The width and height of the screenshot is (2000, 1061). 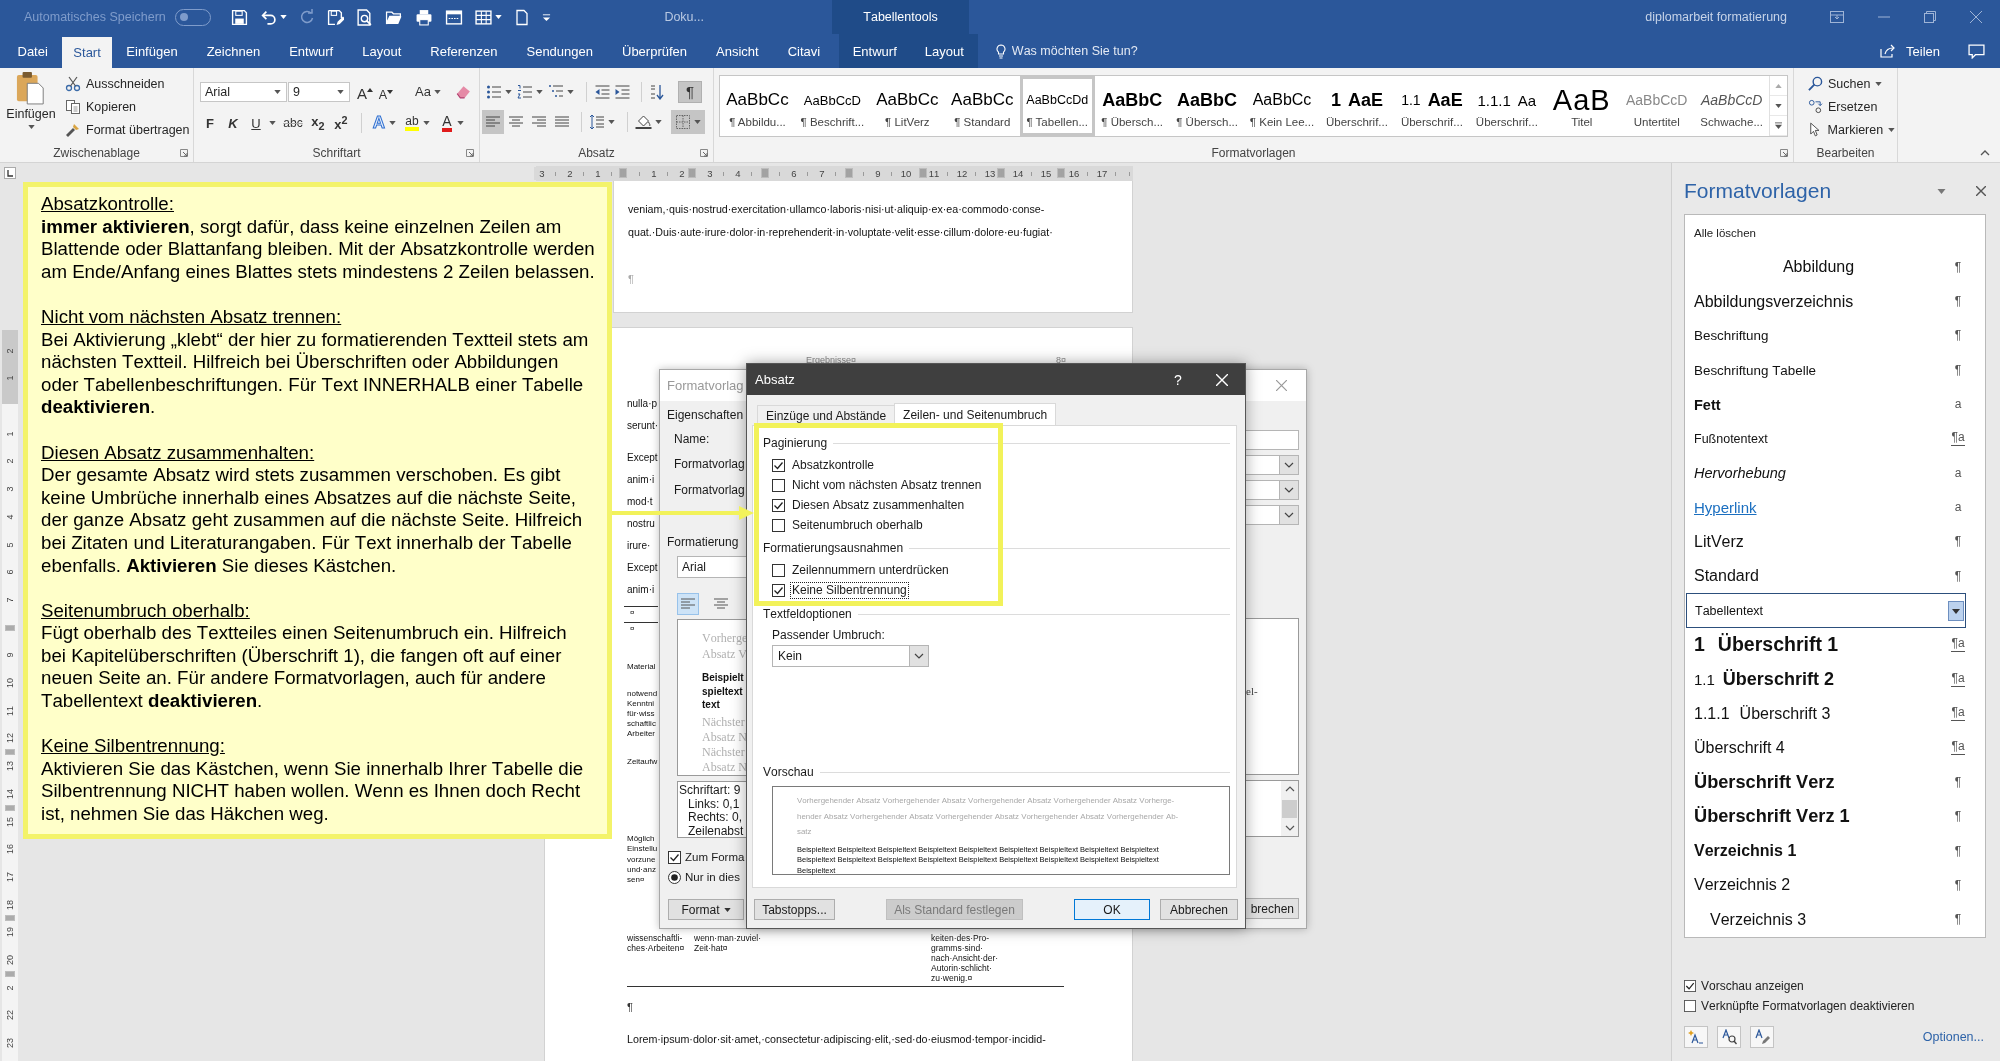 I want to click on scroll-up-icon, so click(x=1289, y=789).